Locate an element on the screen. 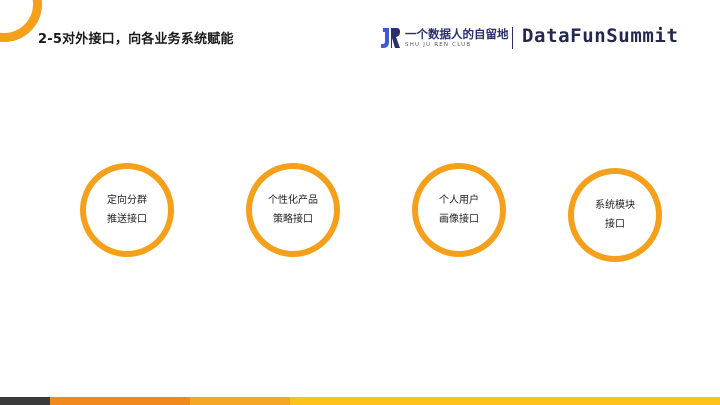  logo-divider is located at coordinates (512, 38).